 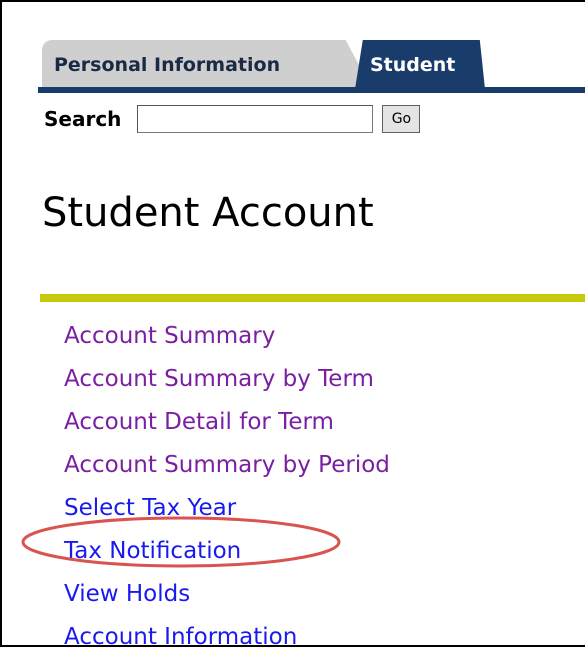 I want to click on list-item: Account Information, so click(x=227, y=630).